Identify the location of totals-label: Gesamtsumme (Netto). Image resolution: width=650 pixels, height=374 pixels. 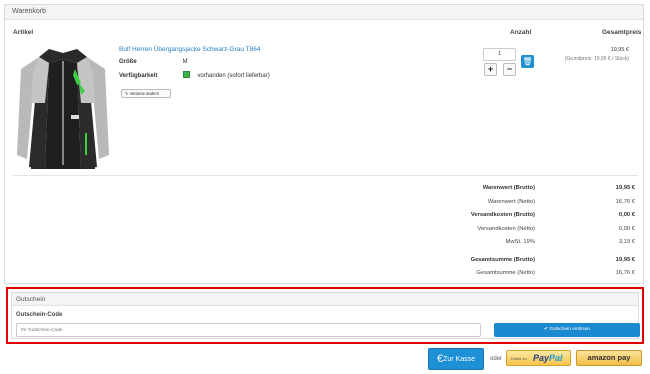
(505, 273).